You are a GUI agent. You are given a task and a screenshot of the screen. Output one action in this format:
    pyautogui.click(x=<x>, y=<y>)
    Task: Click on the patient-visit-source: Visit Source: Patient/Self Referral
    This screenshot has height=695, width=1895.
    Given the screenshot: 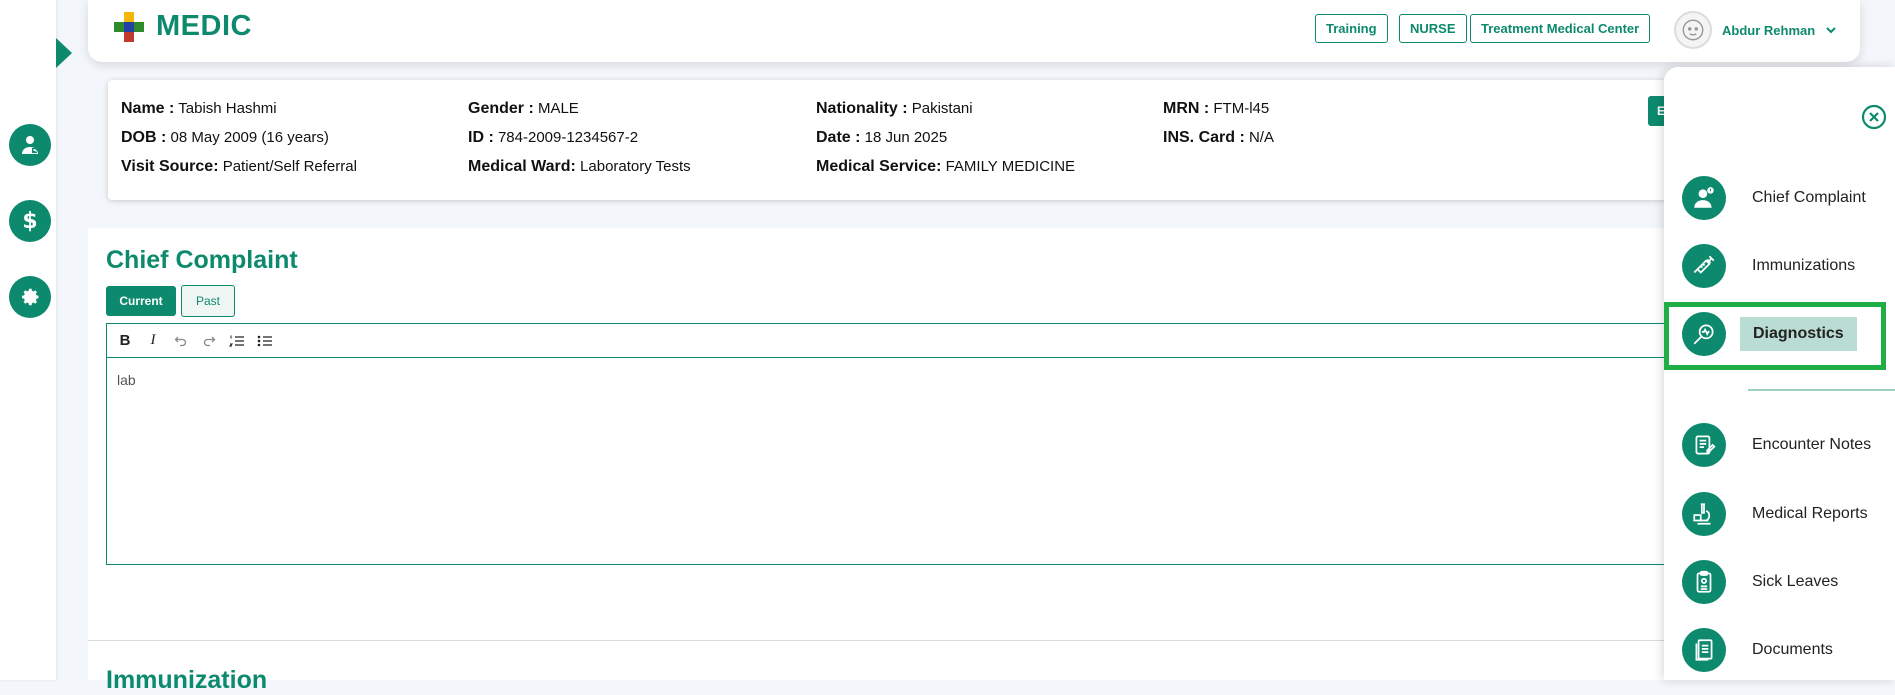 What is the action you would take?
    pyautogui.click(x=239, y=166)
    